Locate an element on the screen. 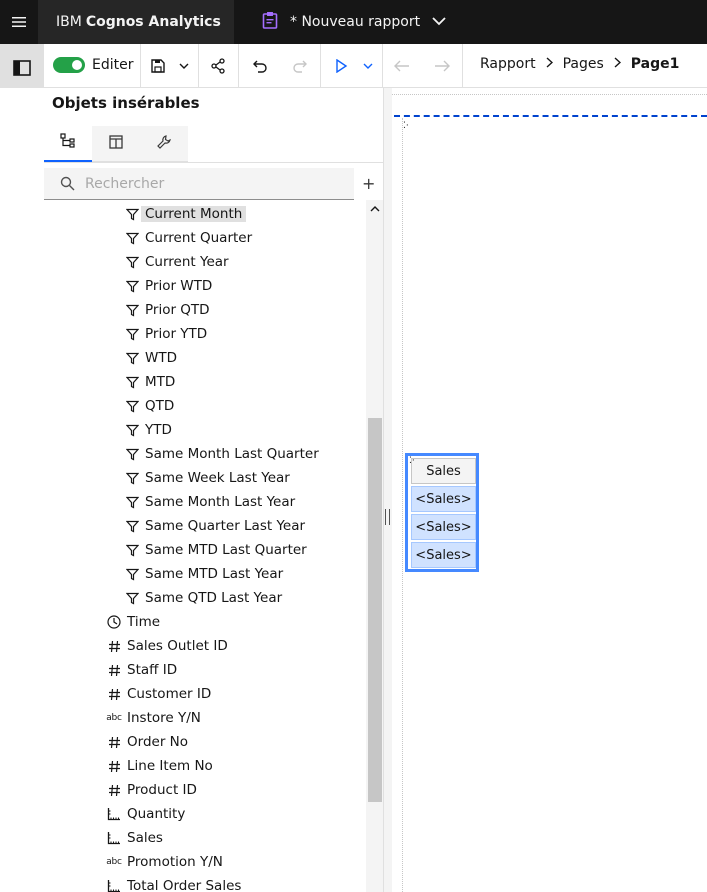 The width and height of the screenshot is (707, 892). report-title: * Nouveau rapport is located at coordinates (355, 22).